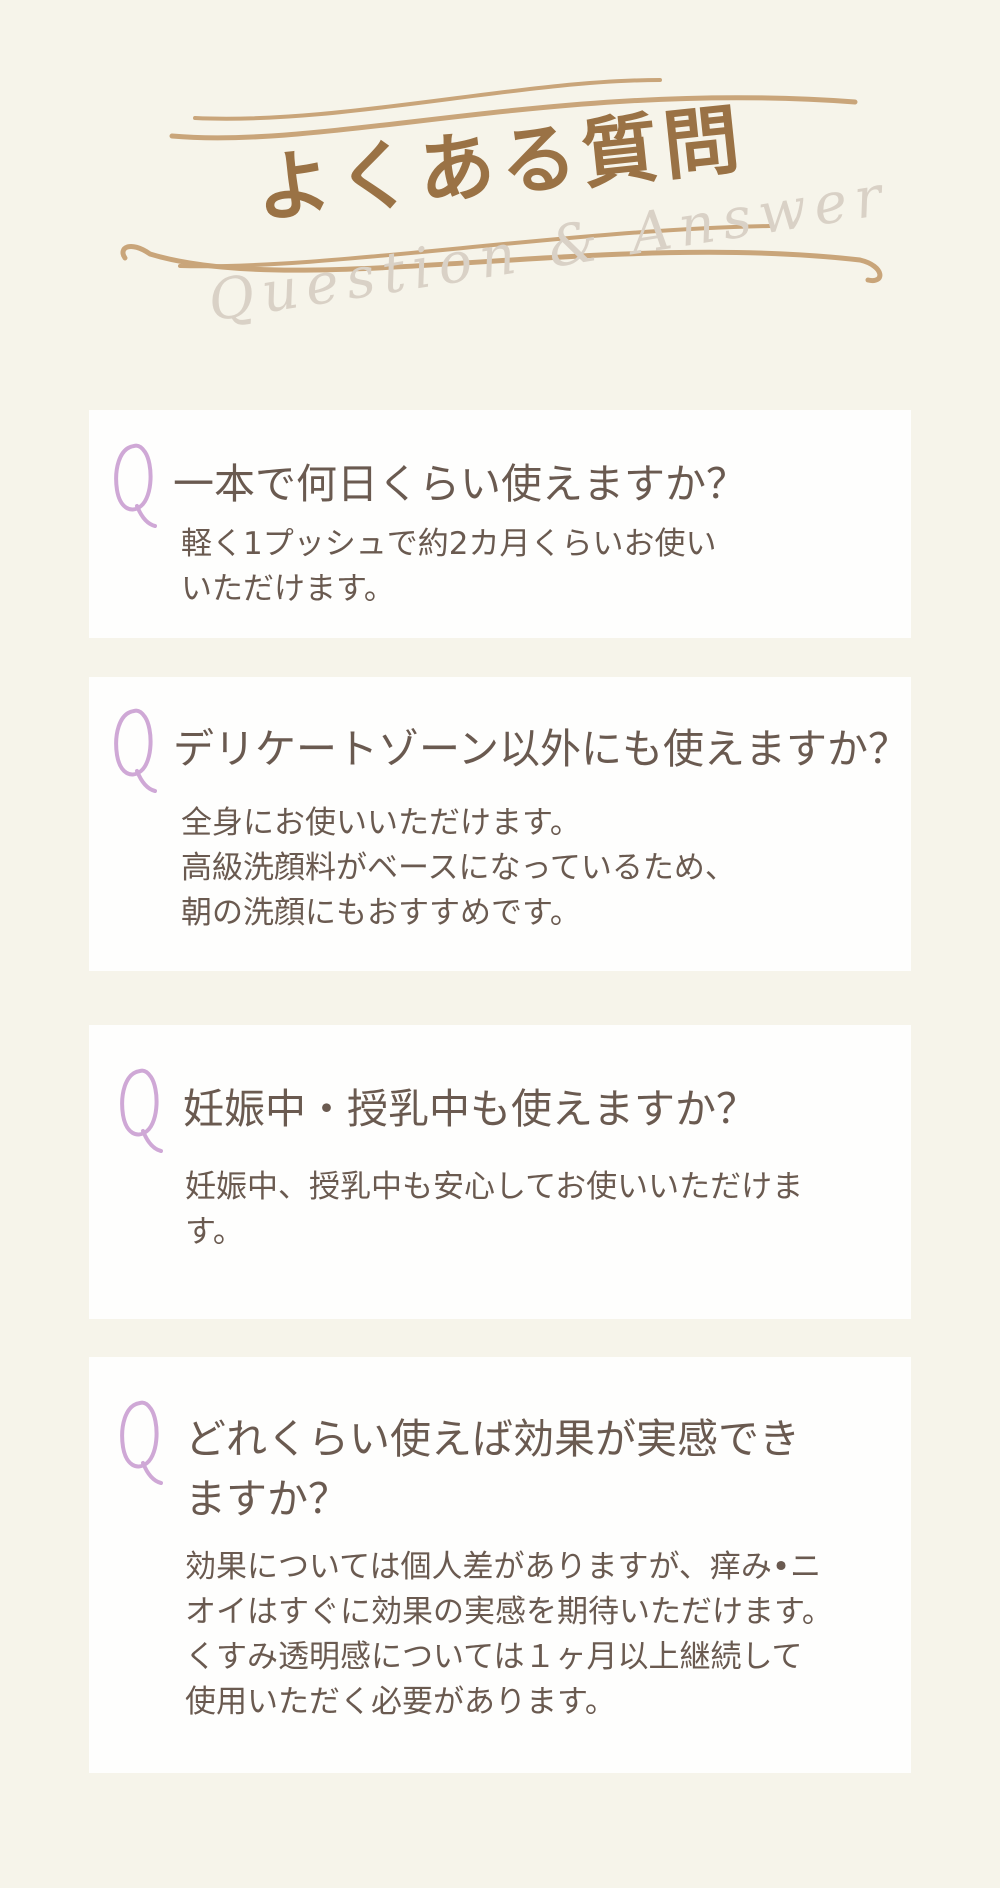 This screenshot has width=1000, height=1888. What do you see at coordinates (460, 484) in the screenshot?
I see `faq-question: 一本で何日くらい使えますか？` at bounding box center [460, 484].